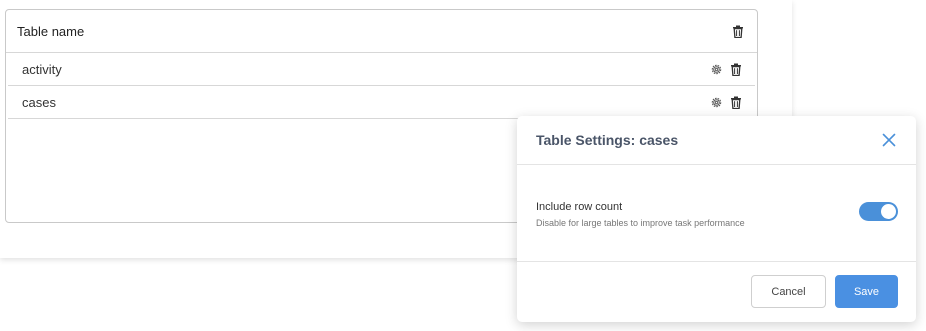 The height and width of the screenshot is (331, 926). What do you see at coordinates (716, 291) in the screenshot?
I see `dialog-footer: Cancel Save` at bounding box center [716, 291].